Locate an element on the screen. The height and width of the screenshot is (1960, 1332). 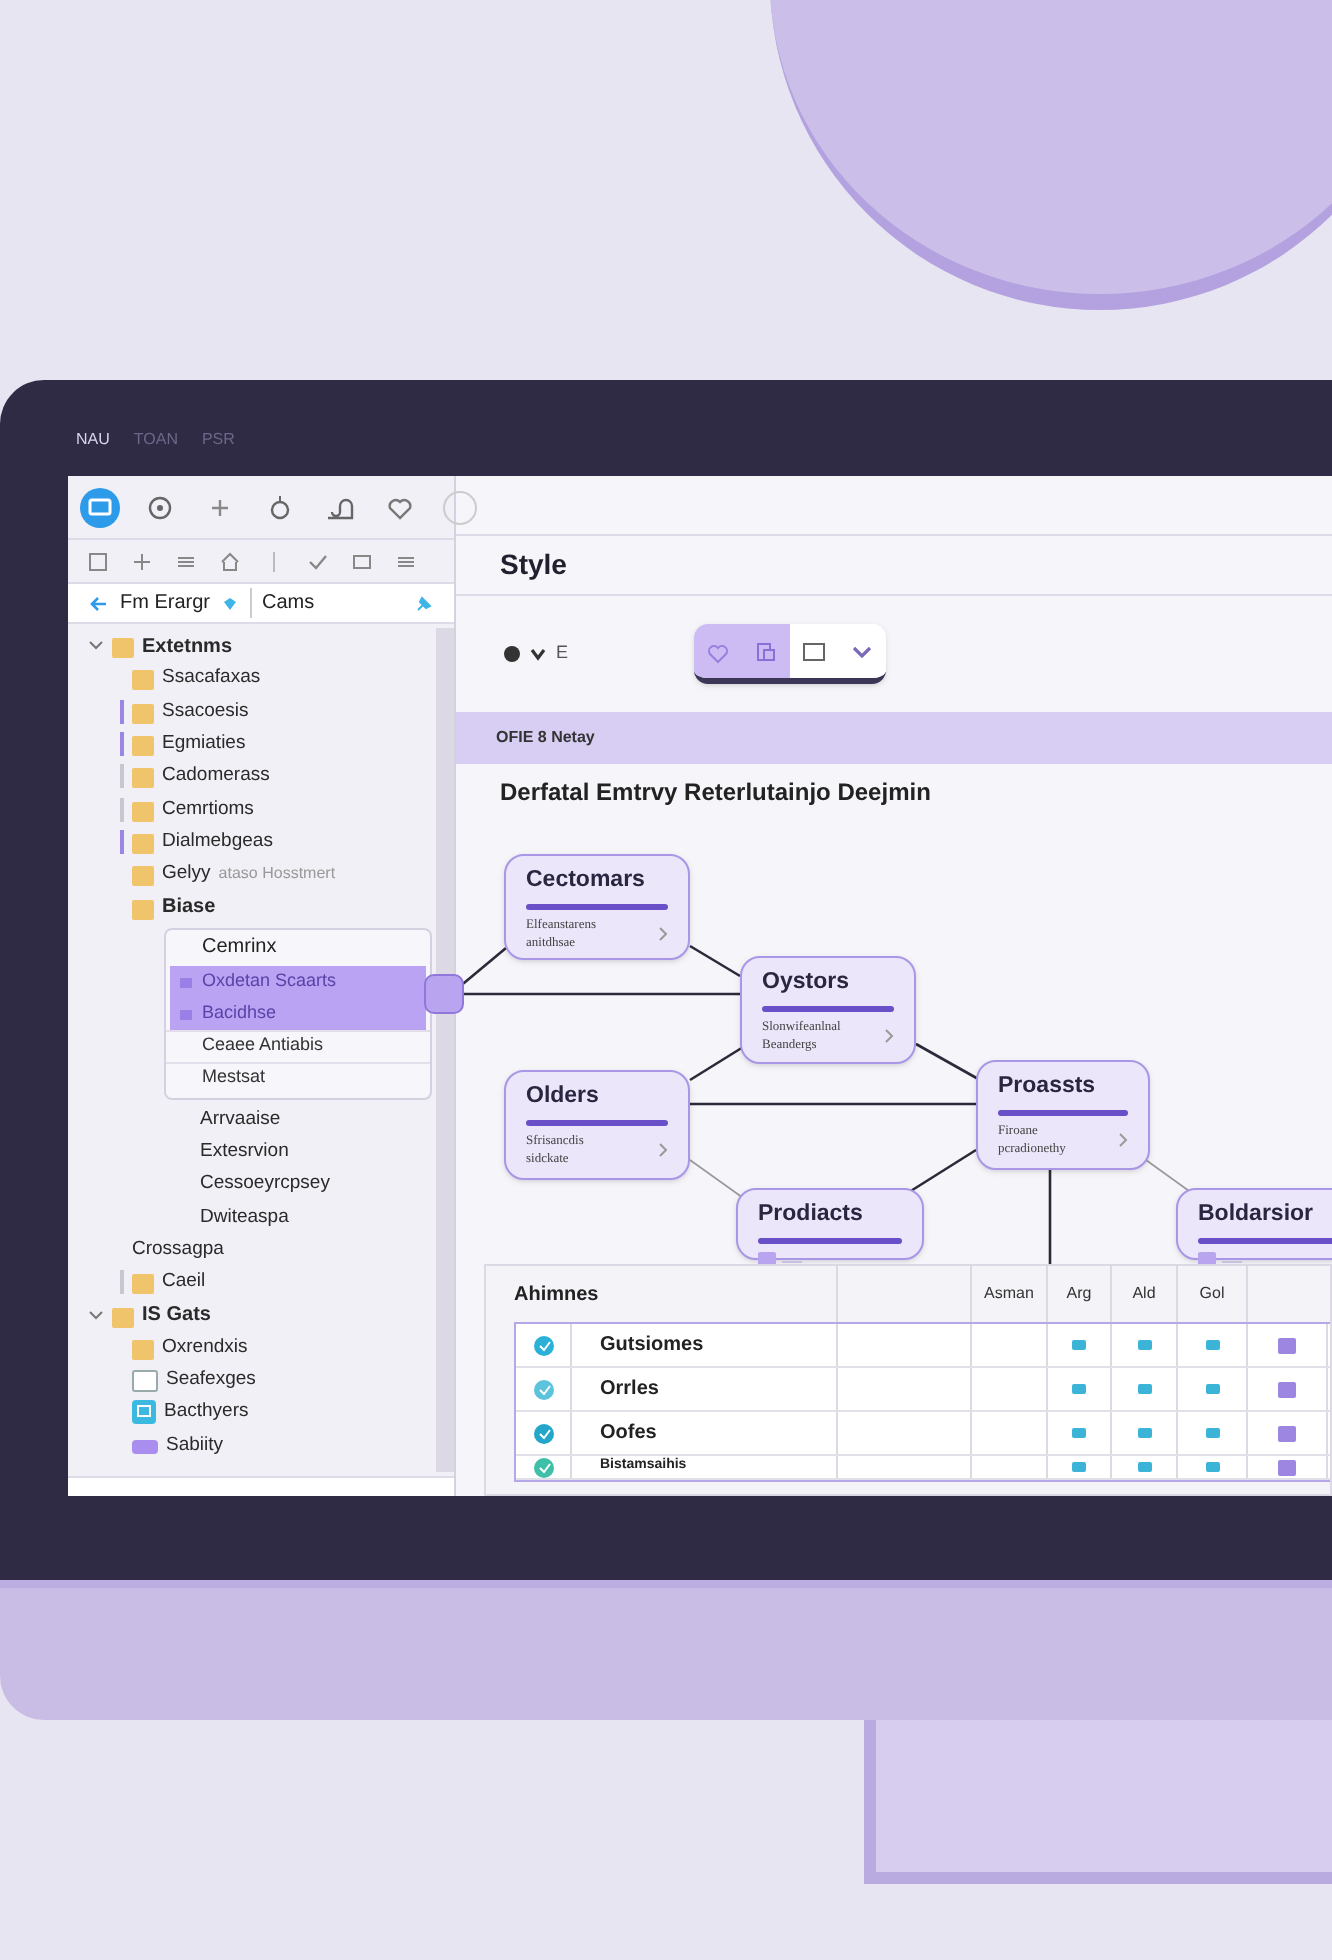
gem-icon is located at coordinates (230, 603).